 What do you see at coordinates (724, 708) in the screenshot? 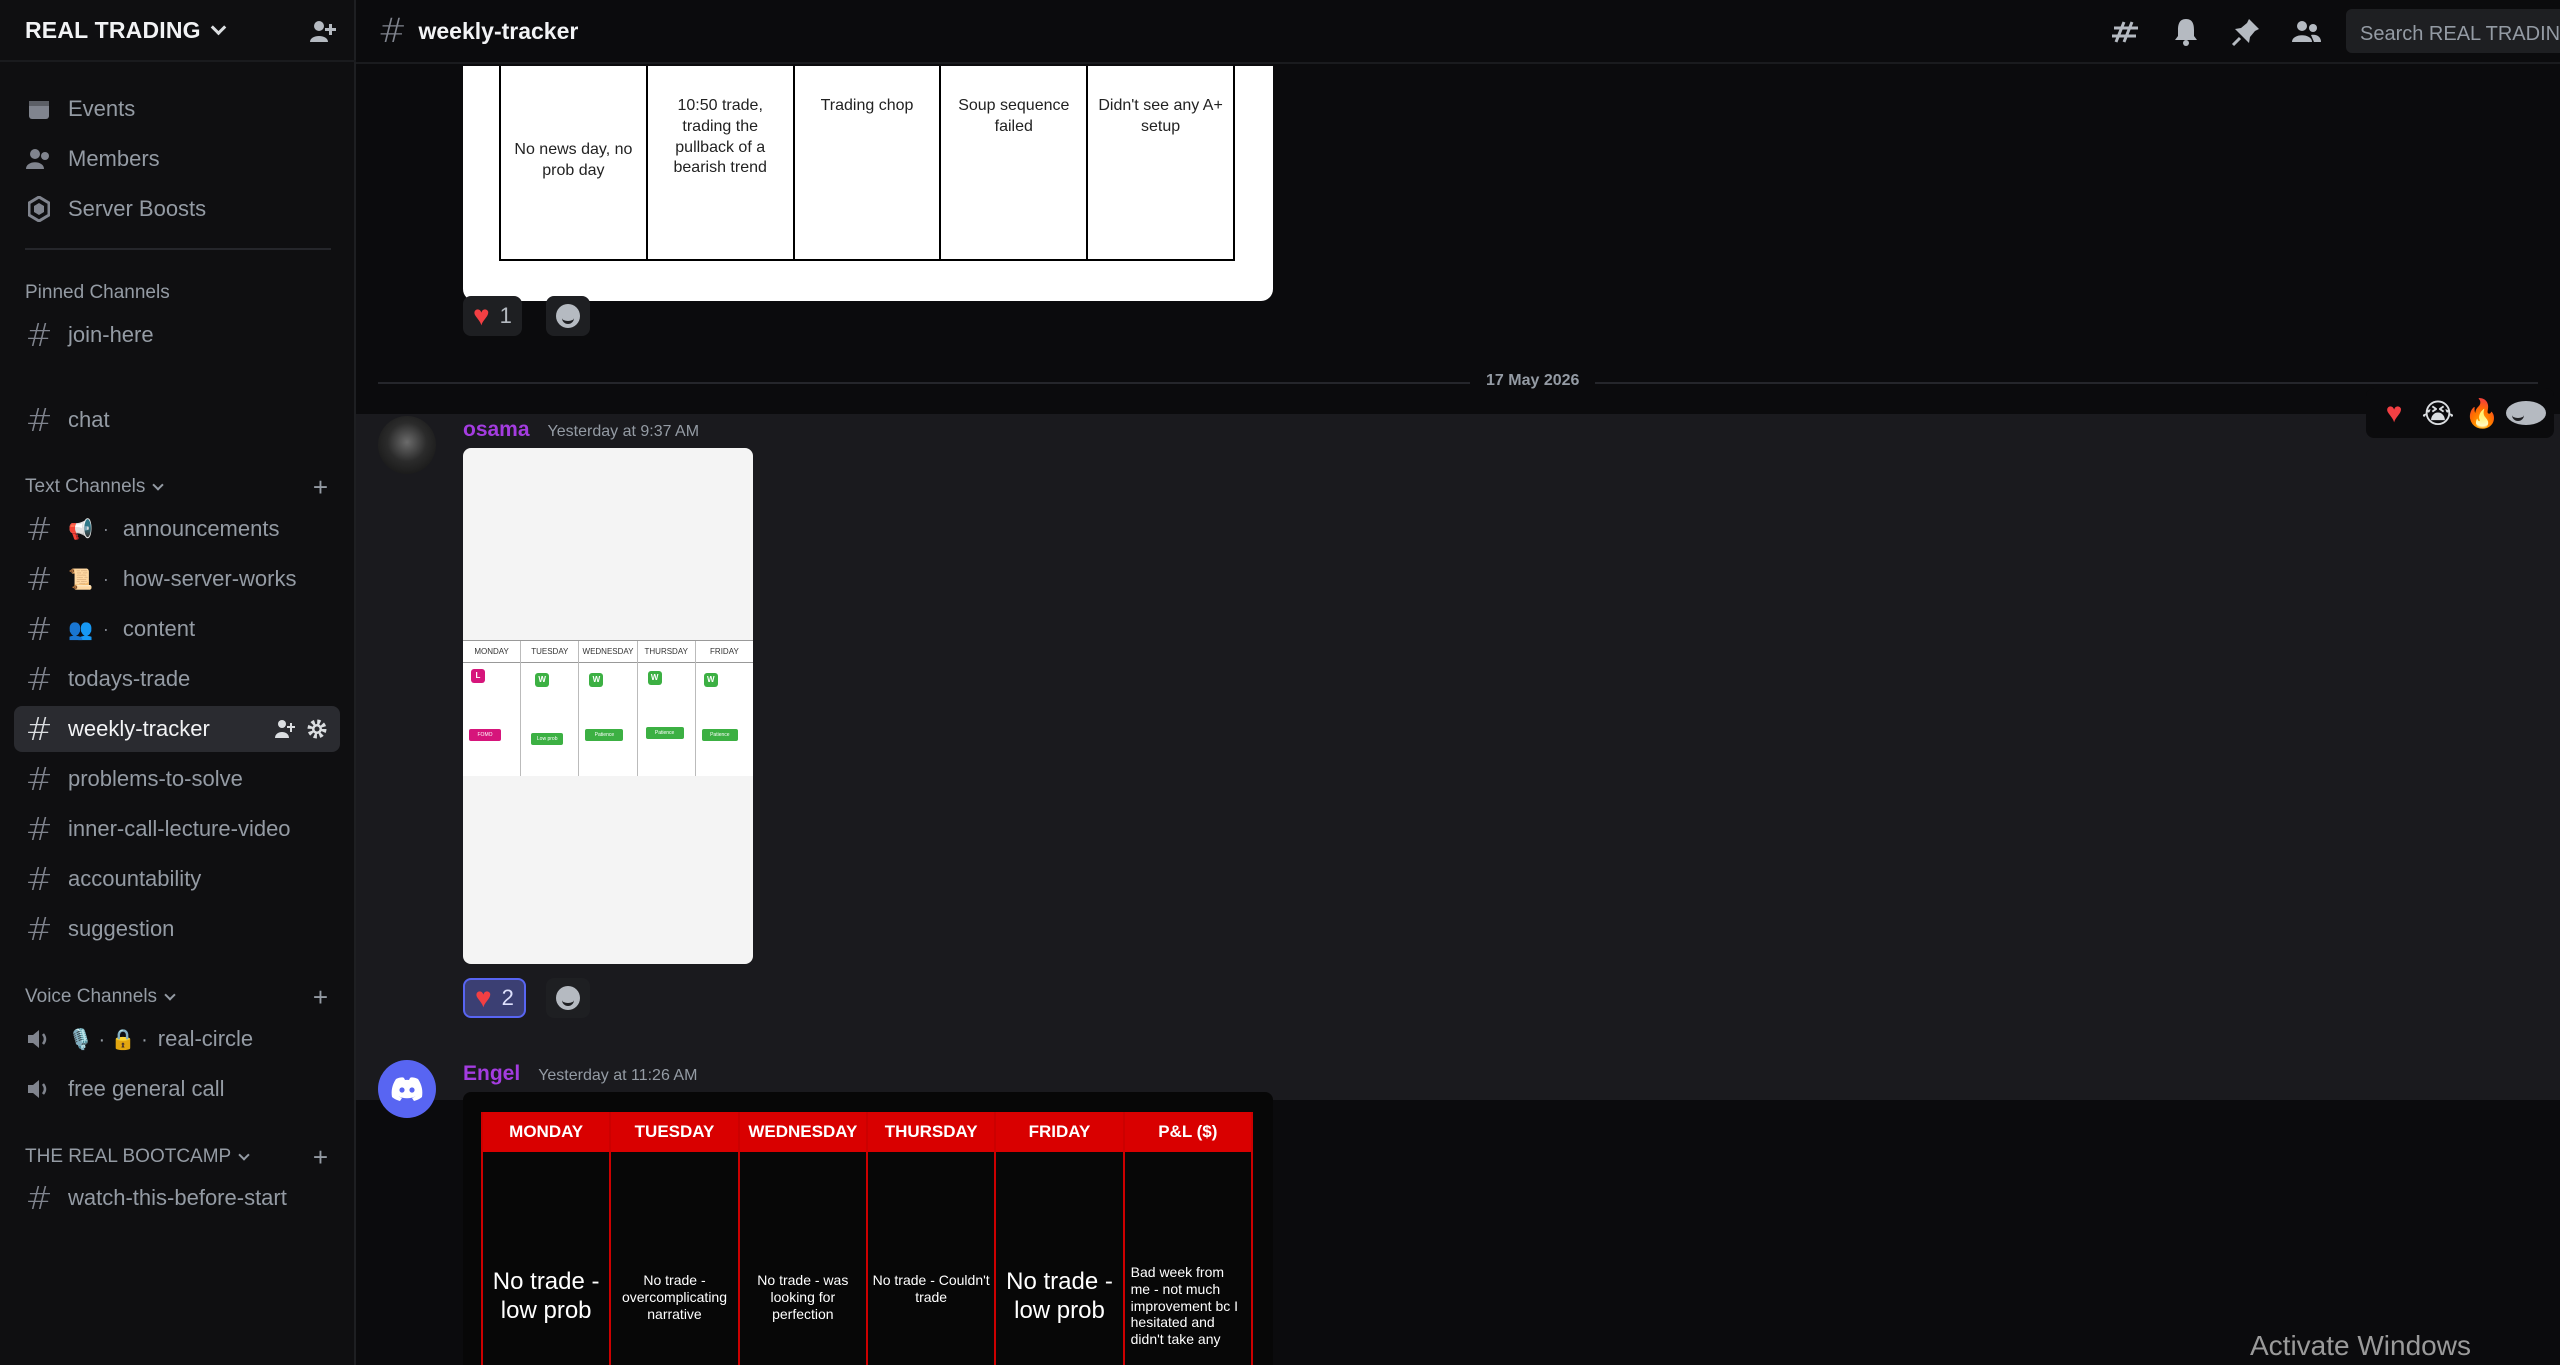
I see `day-column: FRIDAY W Patience` at bounding box center [724, 708].